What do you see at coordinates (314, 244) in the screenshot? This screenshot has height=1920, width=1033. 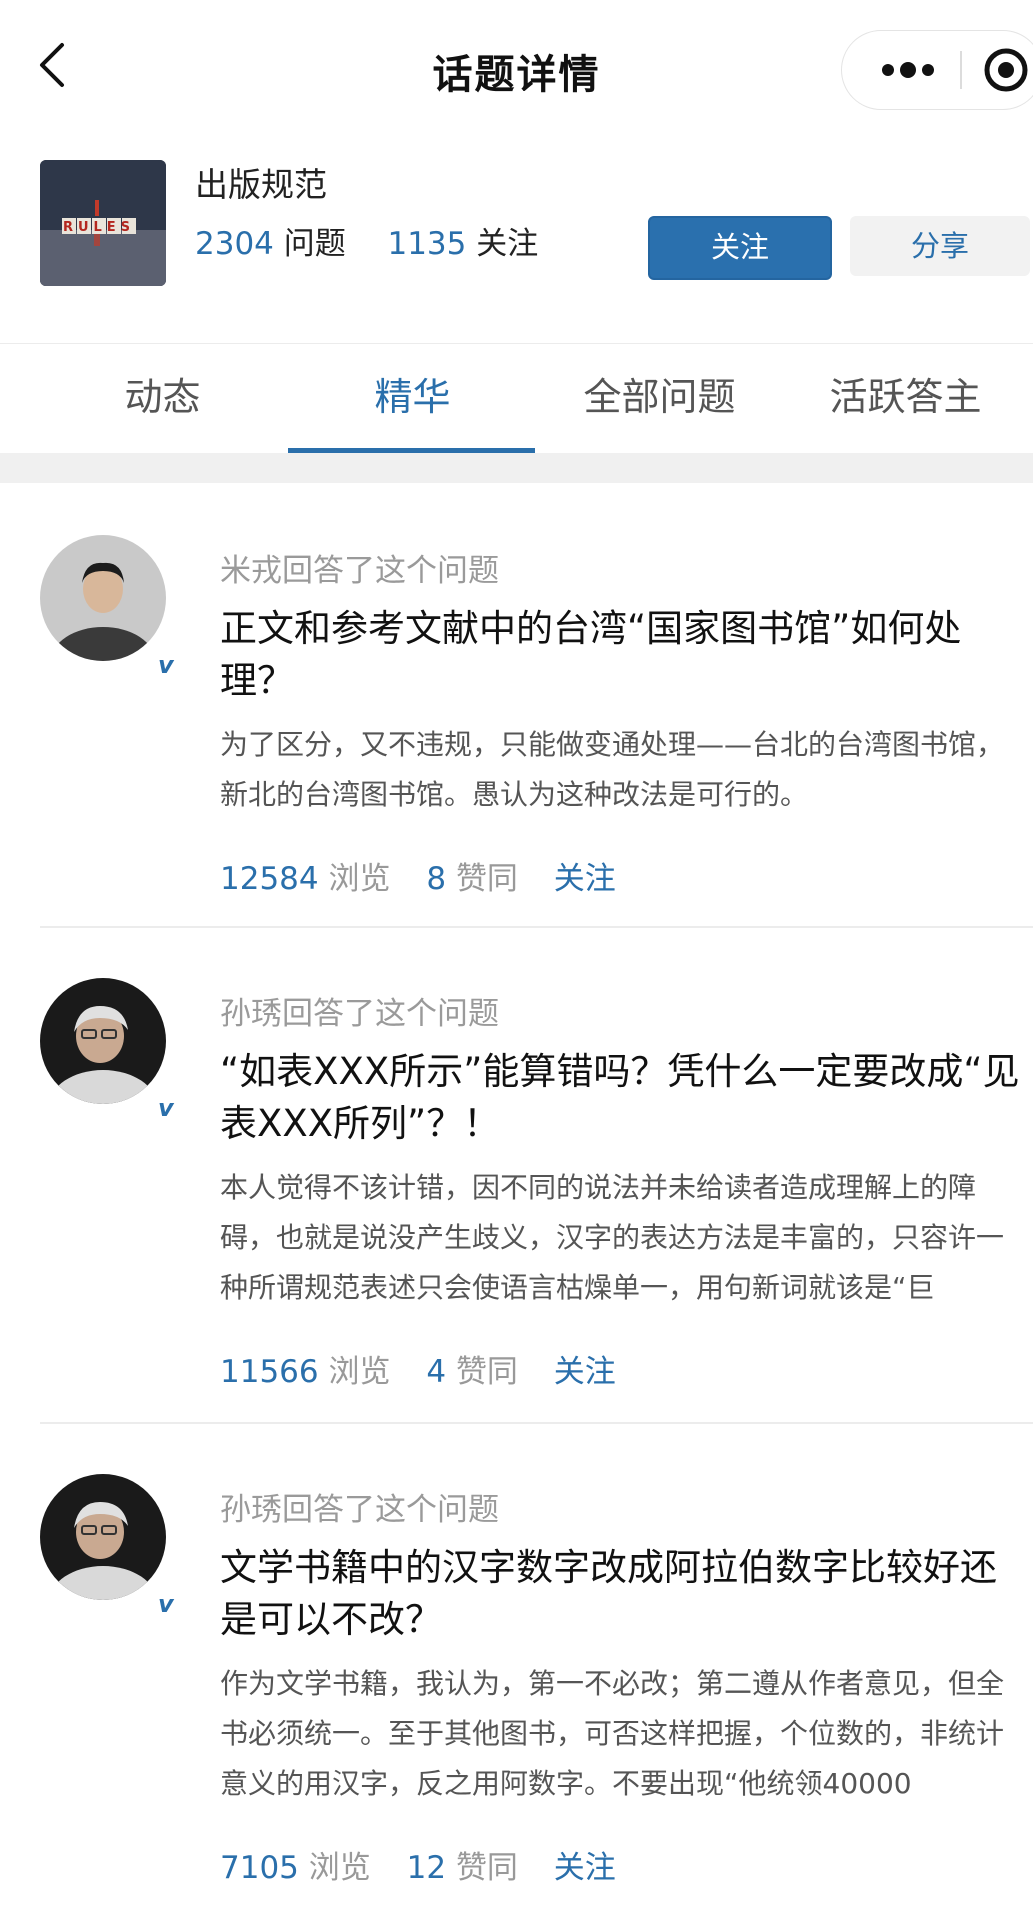 I see `question-label: 问题` at bounding box center [314, 244].